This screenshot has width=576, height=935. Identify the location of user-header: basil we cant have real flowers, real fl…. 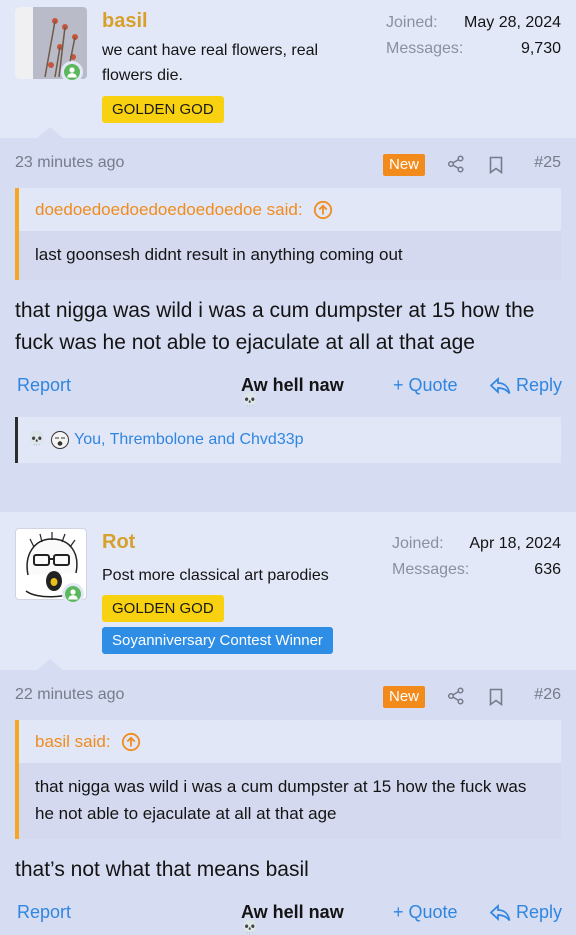
(288, 69).